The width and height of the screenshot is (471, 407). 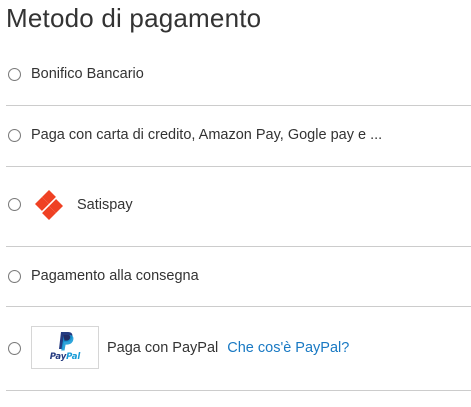 I want to click on paypal-logo: PayPal, so click(x=65, y=347).